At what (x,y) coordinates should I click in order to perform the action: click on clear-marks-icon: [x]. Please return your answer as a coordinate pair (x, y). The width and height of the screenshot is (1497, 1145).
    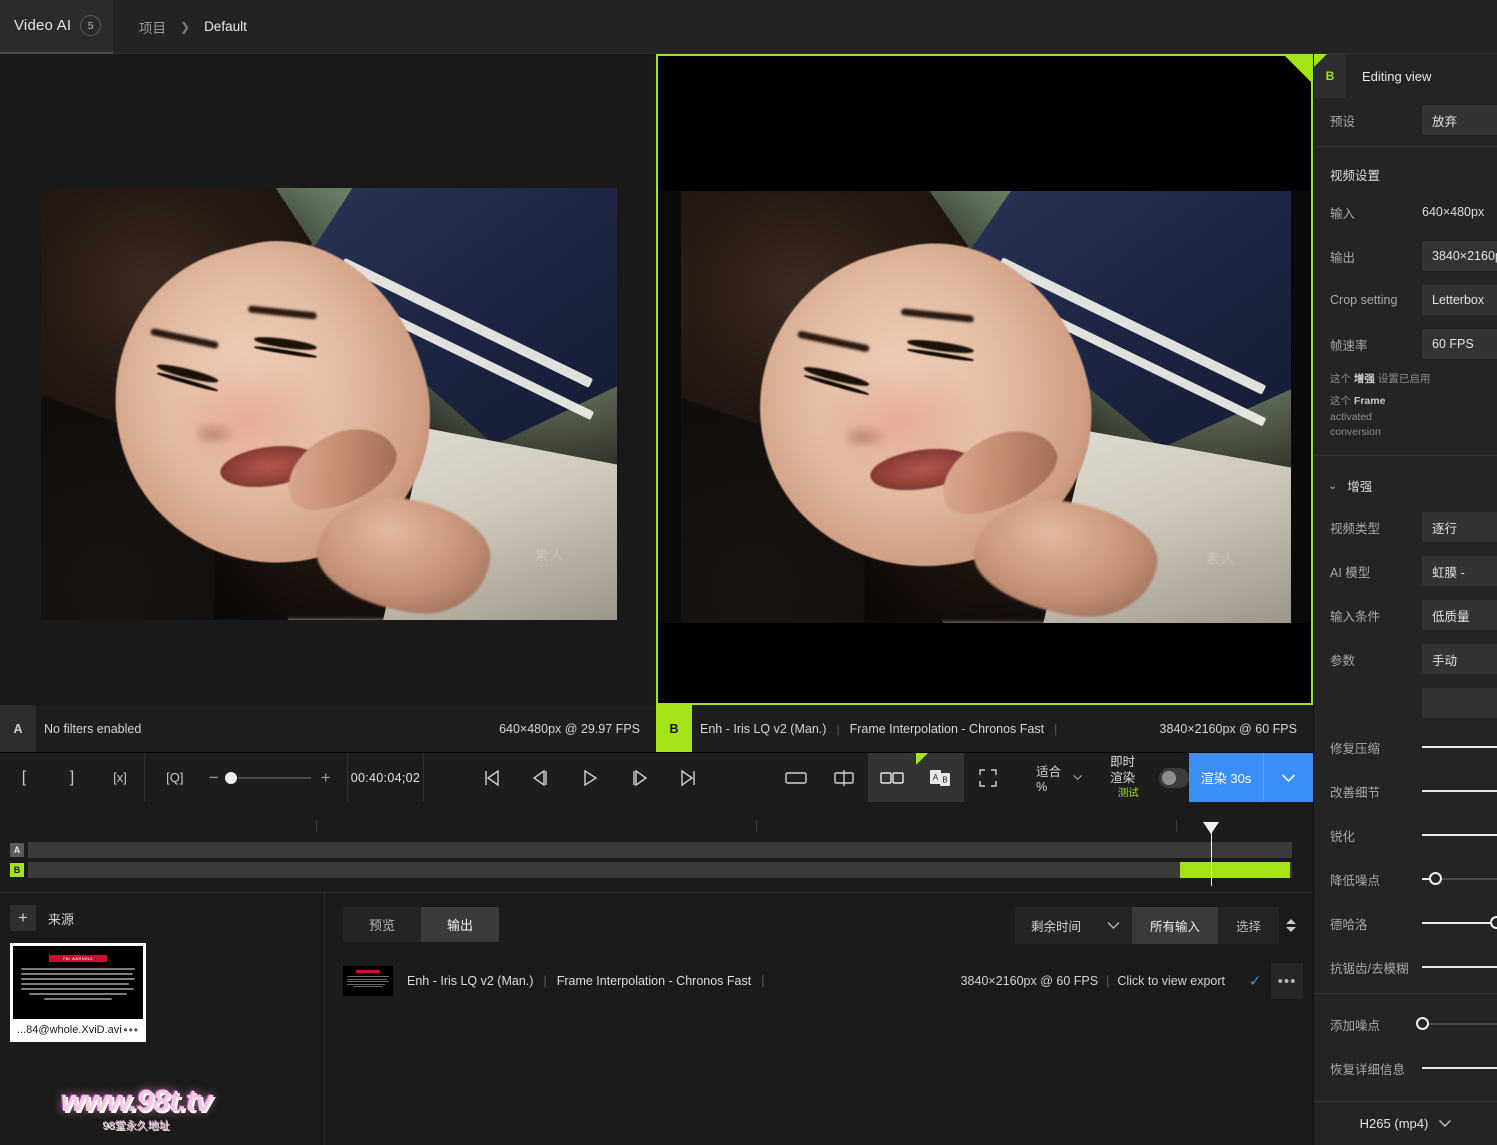
    Looking at the image, I should click on (120, 778).